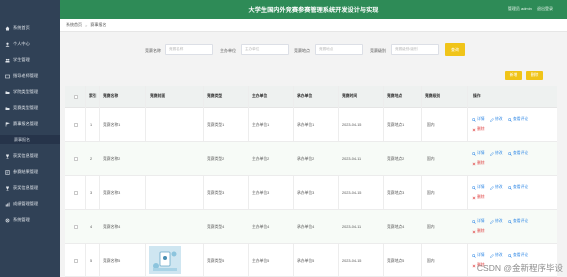 This screenshot has height=277, width=567. What do you see at coordinates (339, 49) in the screenshot?
I see `search-input-location: 竞赛地点` at bounding box center [339, 49].